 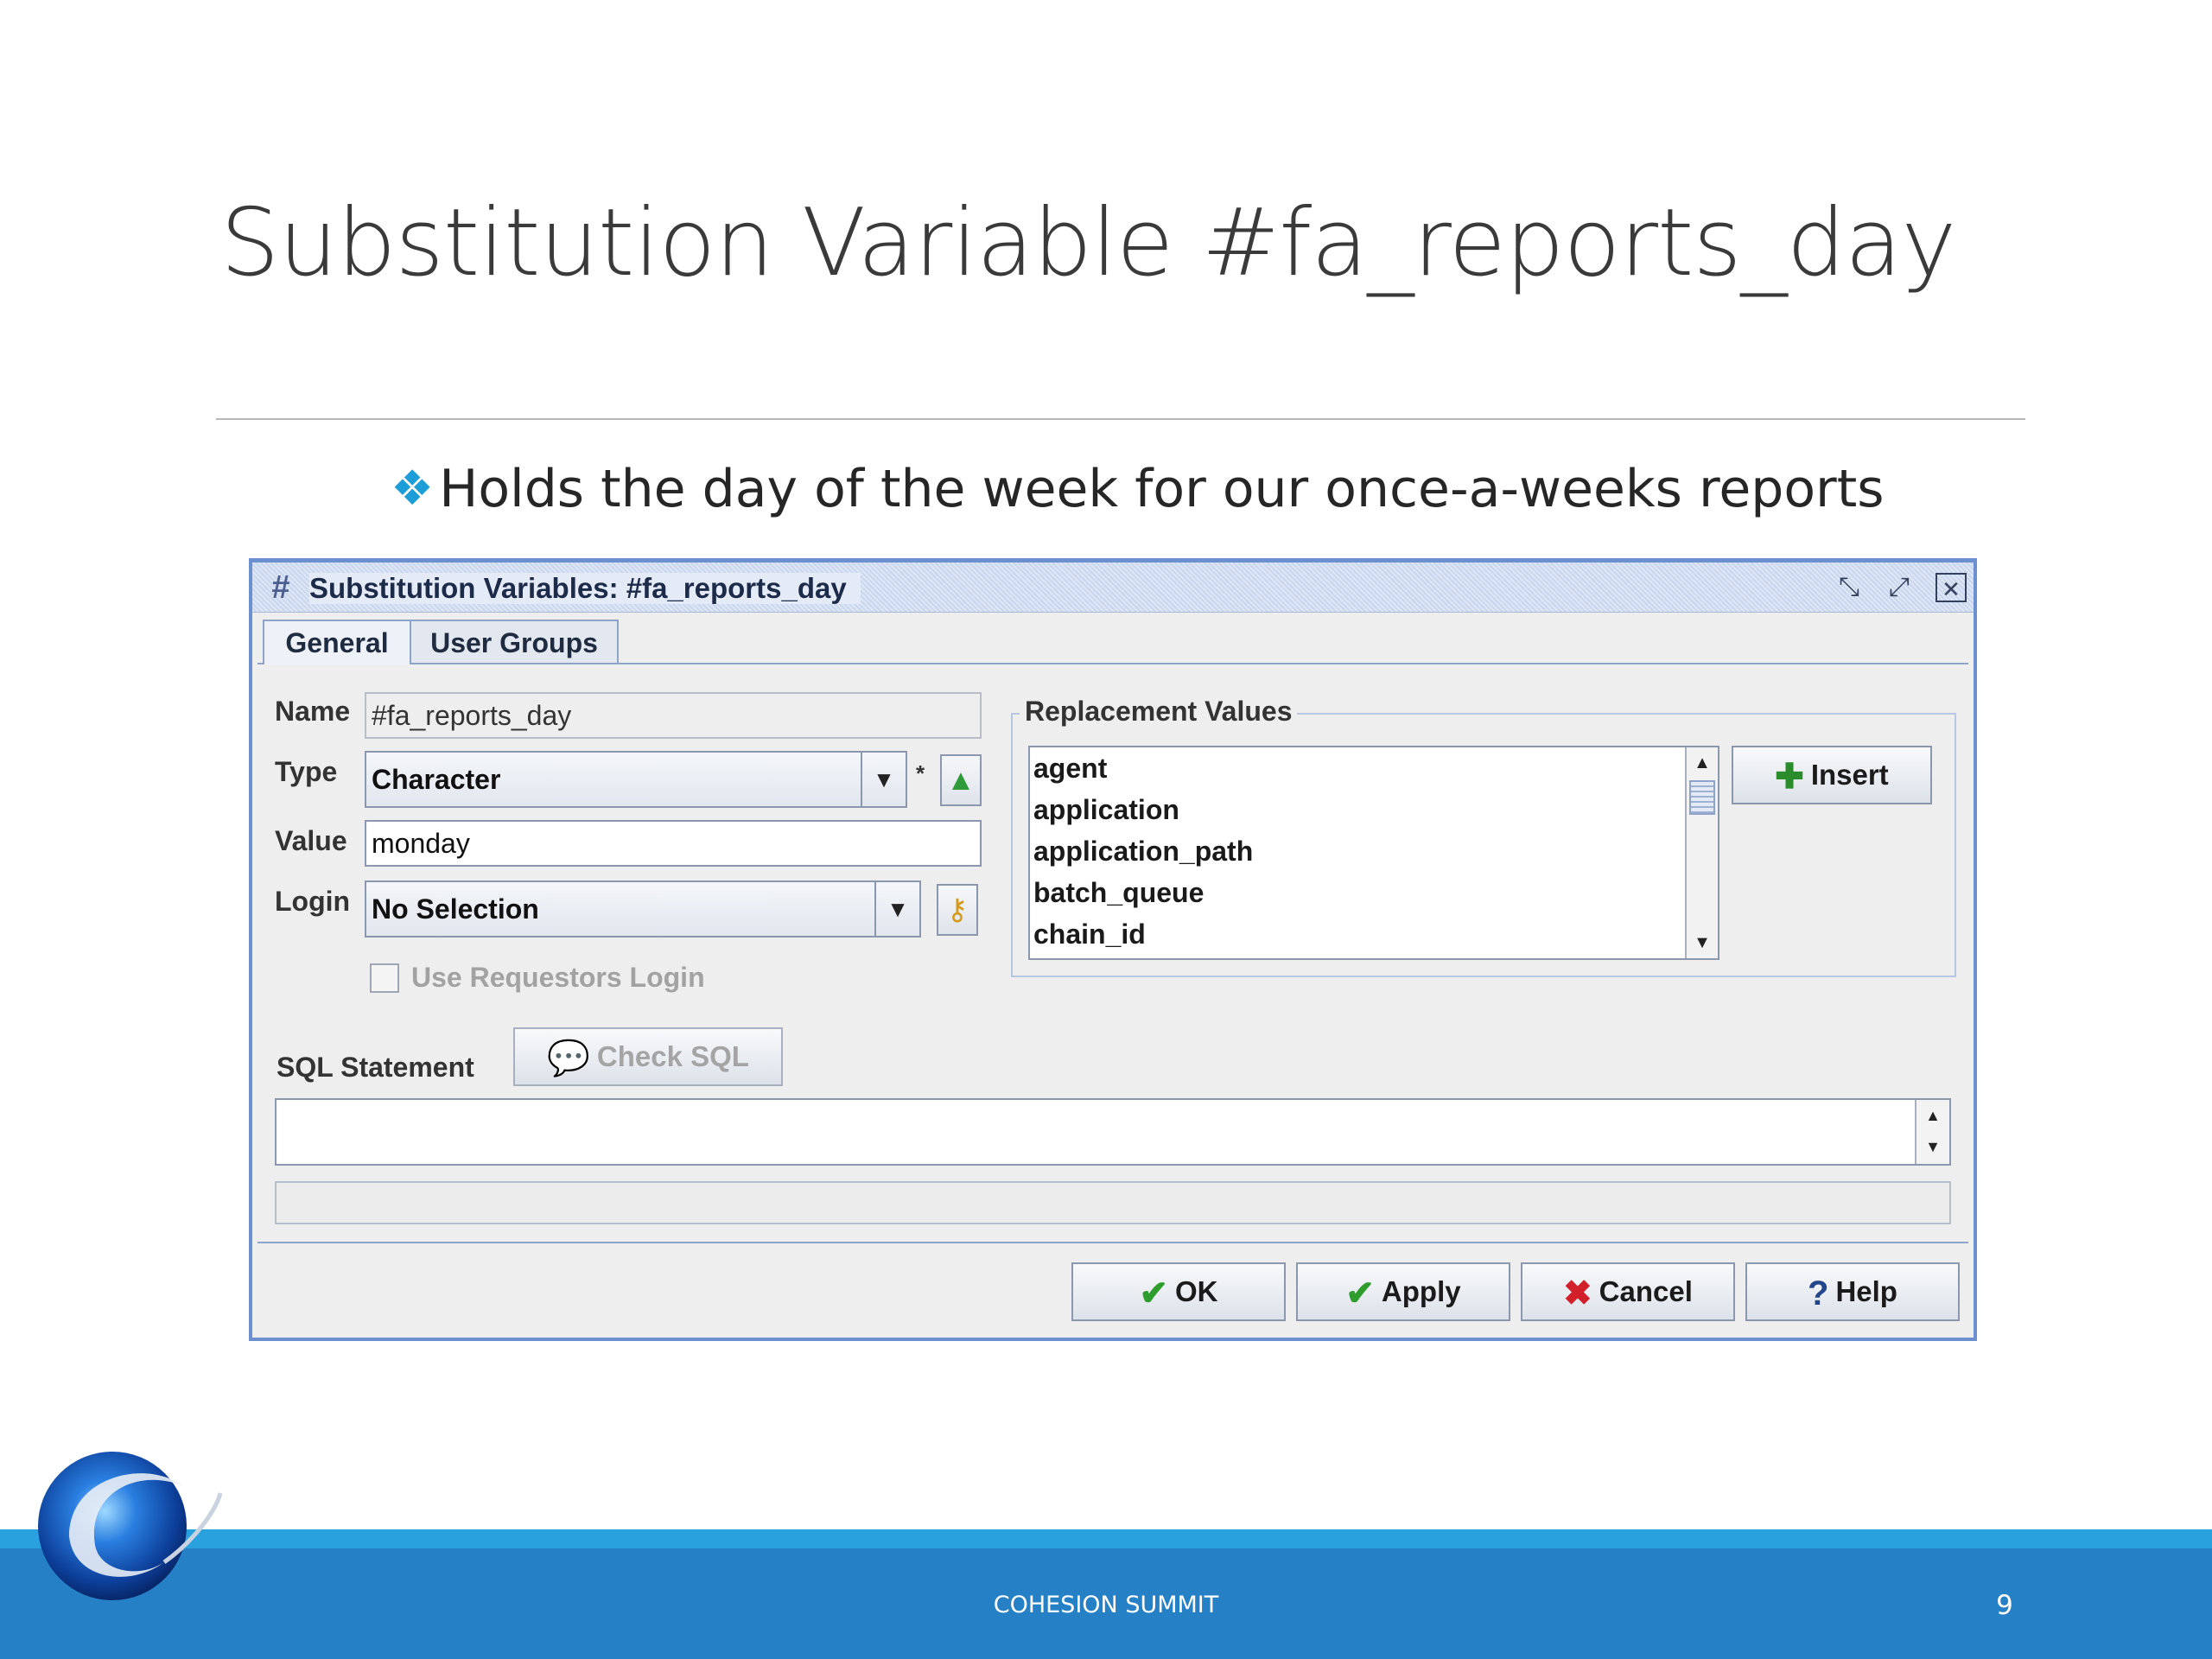 What do you see at coordinates (1900, 587) in the screenshot?
I see `maximize-icon: ⤢` at bounding box center [1900, 587].